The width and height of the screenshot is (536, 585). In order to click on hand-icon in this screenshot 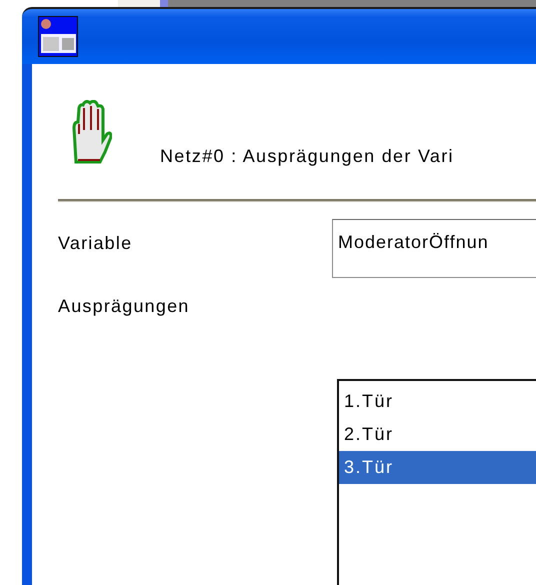, I will do `click(91, 133)`.